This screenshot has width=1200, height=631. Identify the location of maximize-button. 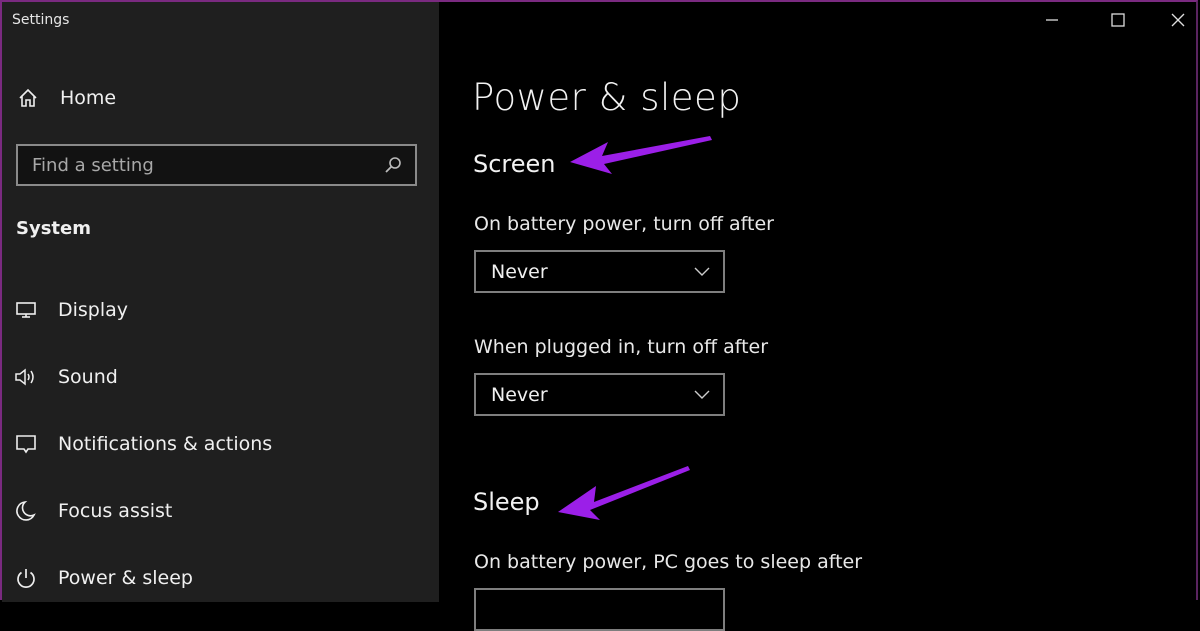
(1118, 21).